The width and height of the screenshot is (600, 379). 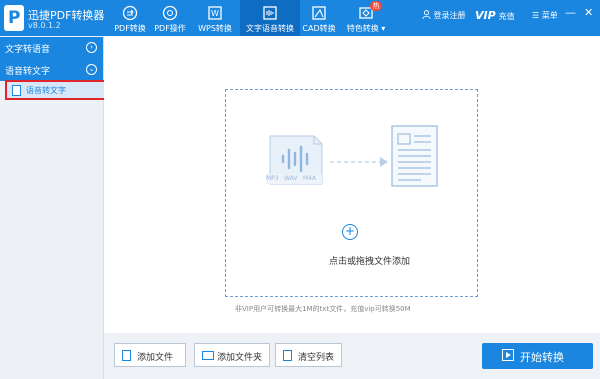 What do you see at coordinates (150, 355) in the screenshot?
I see `add-file-button: 添加文件` at bounding box center [150, 355].